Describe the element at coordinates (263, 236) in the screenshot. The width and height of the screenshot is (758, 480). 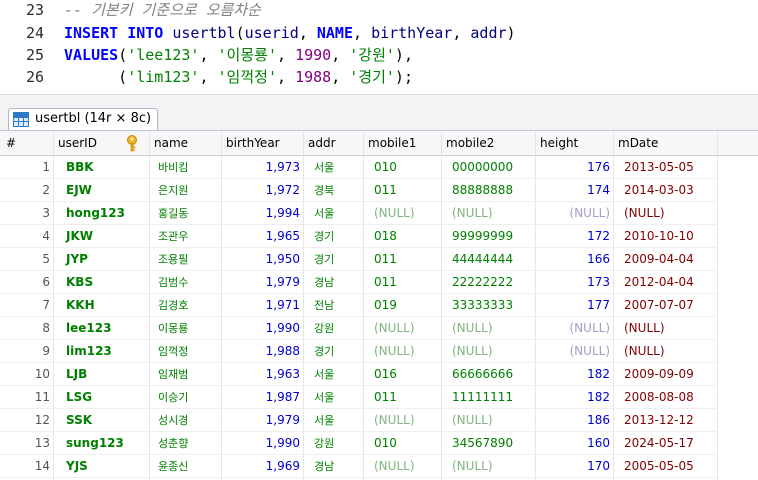
I see `cell-col-birthyear: 1,965` at that location.